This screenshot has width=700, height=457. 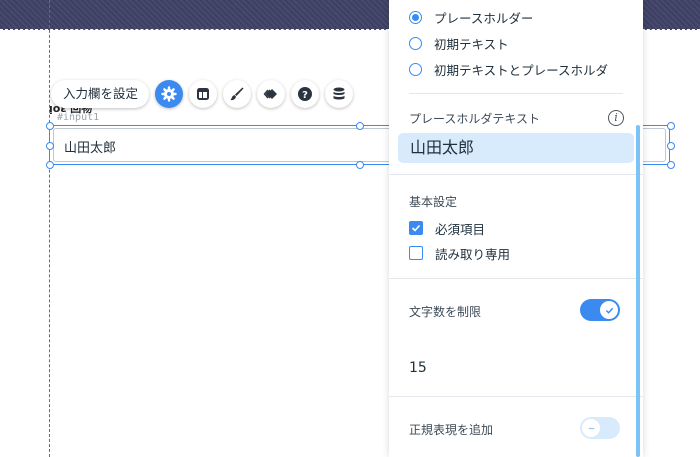 I want to click on read-only-checkbox, so click(x=416, y=253).